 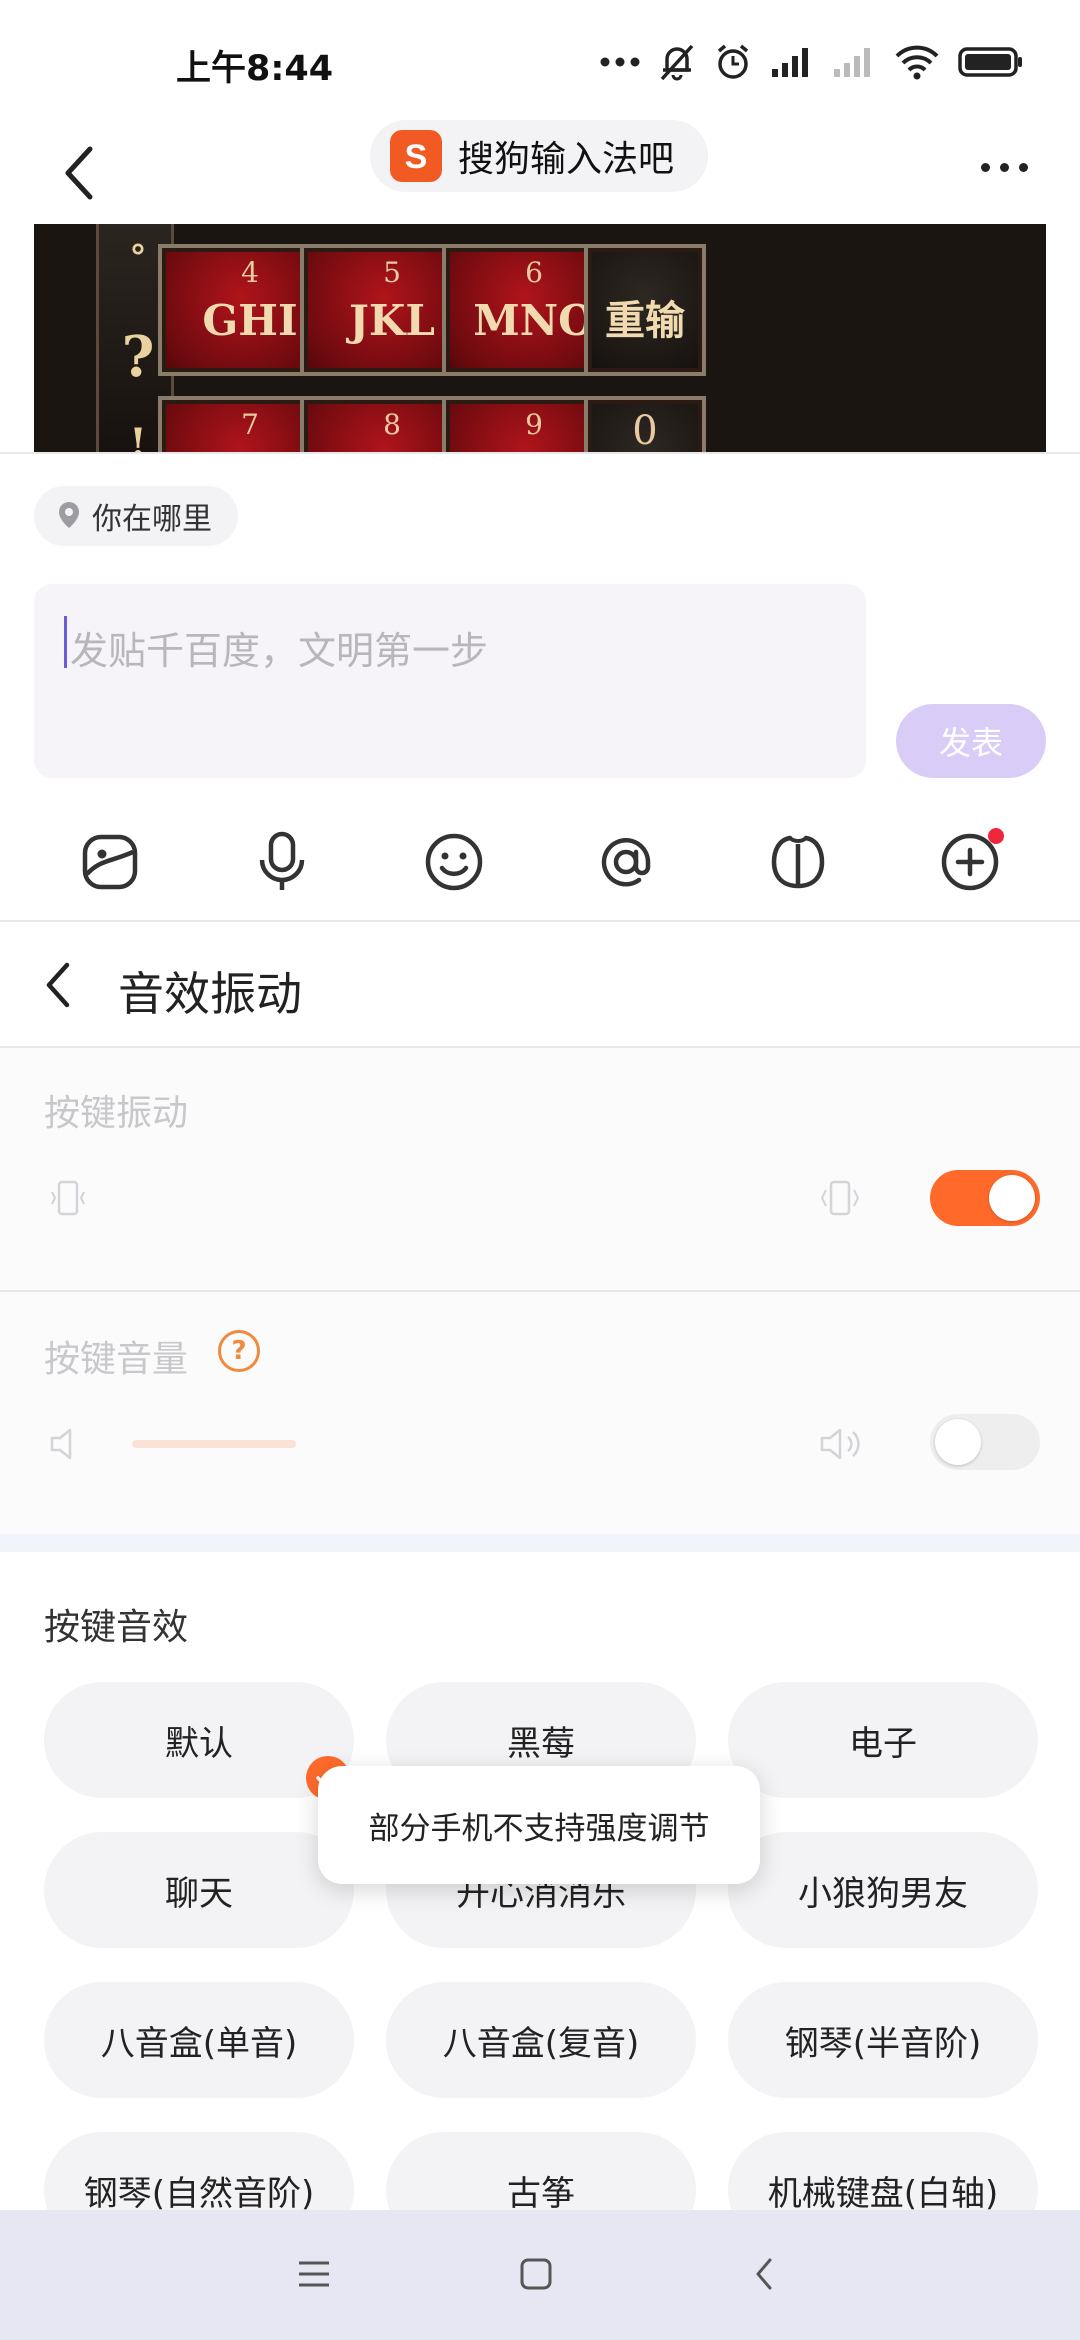 I want to click on location-chip: 你在哪里, so click(x=136, y=516).